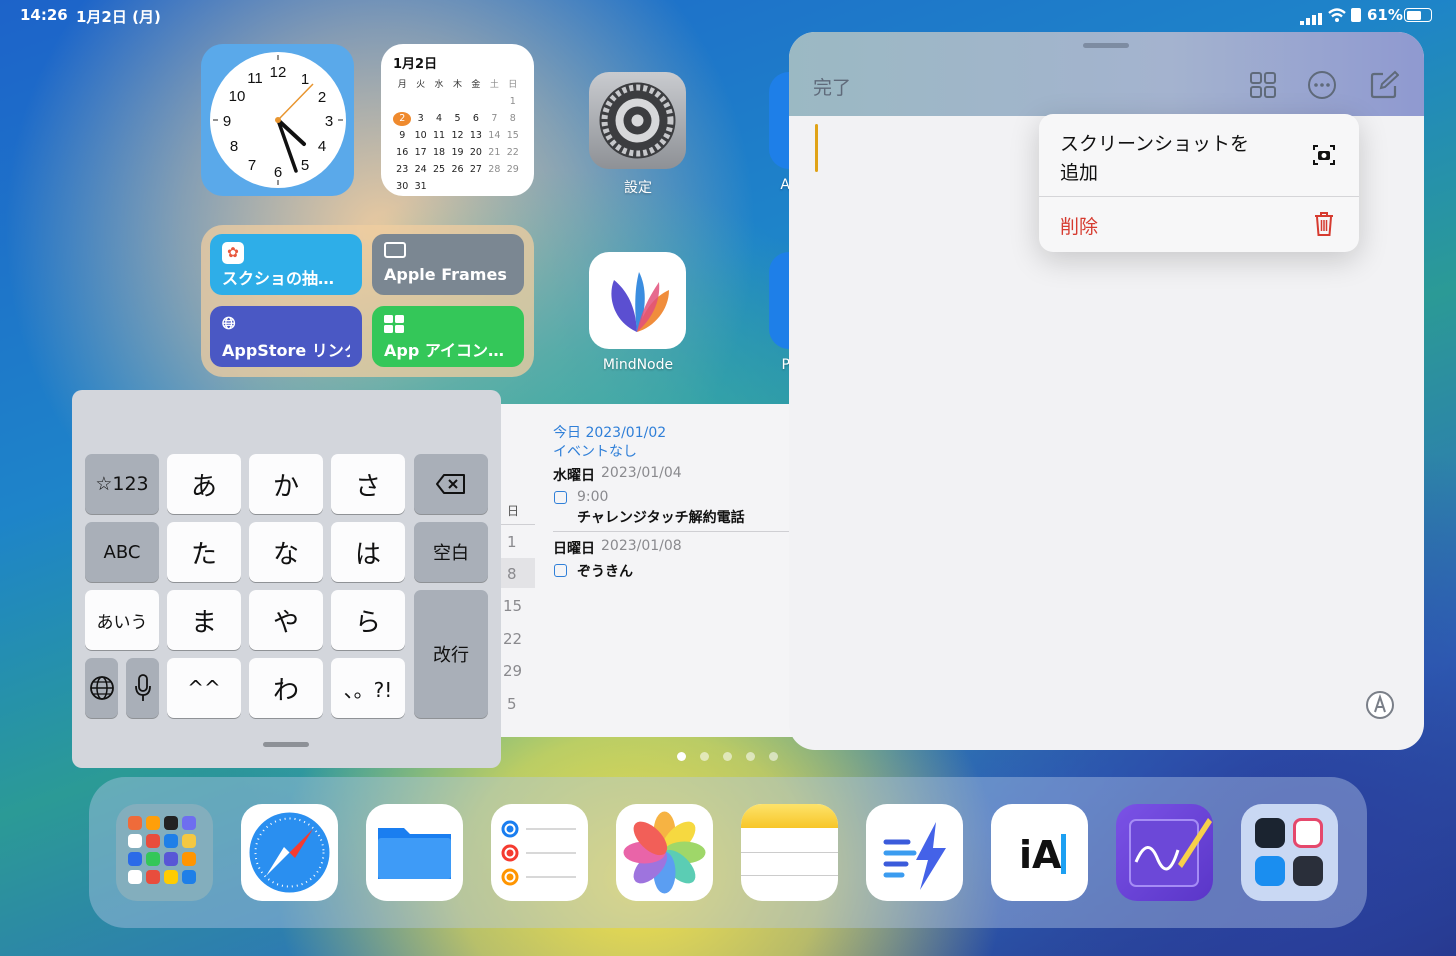 This screenshot has width=1456, height=956. What do you see at coordinates (402, 152) in the screenshot?
I see `calendar-day: 16` at bounding box center [402, 152].